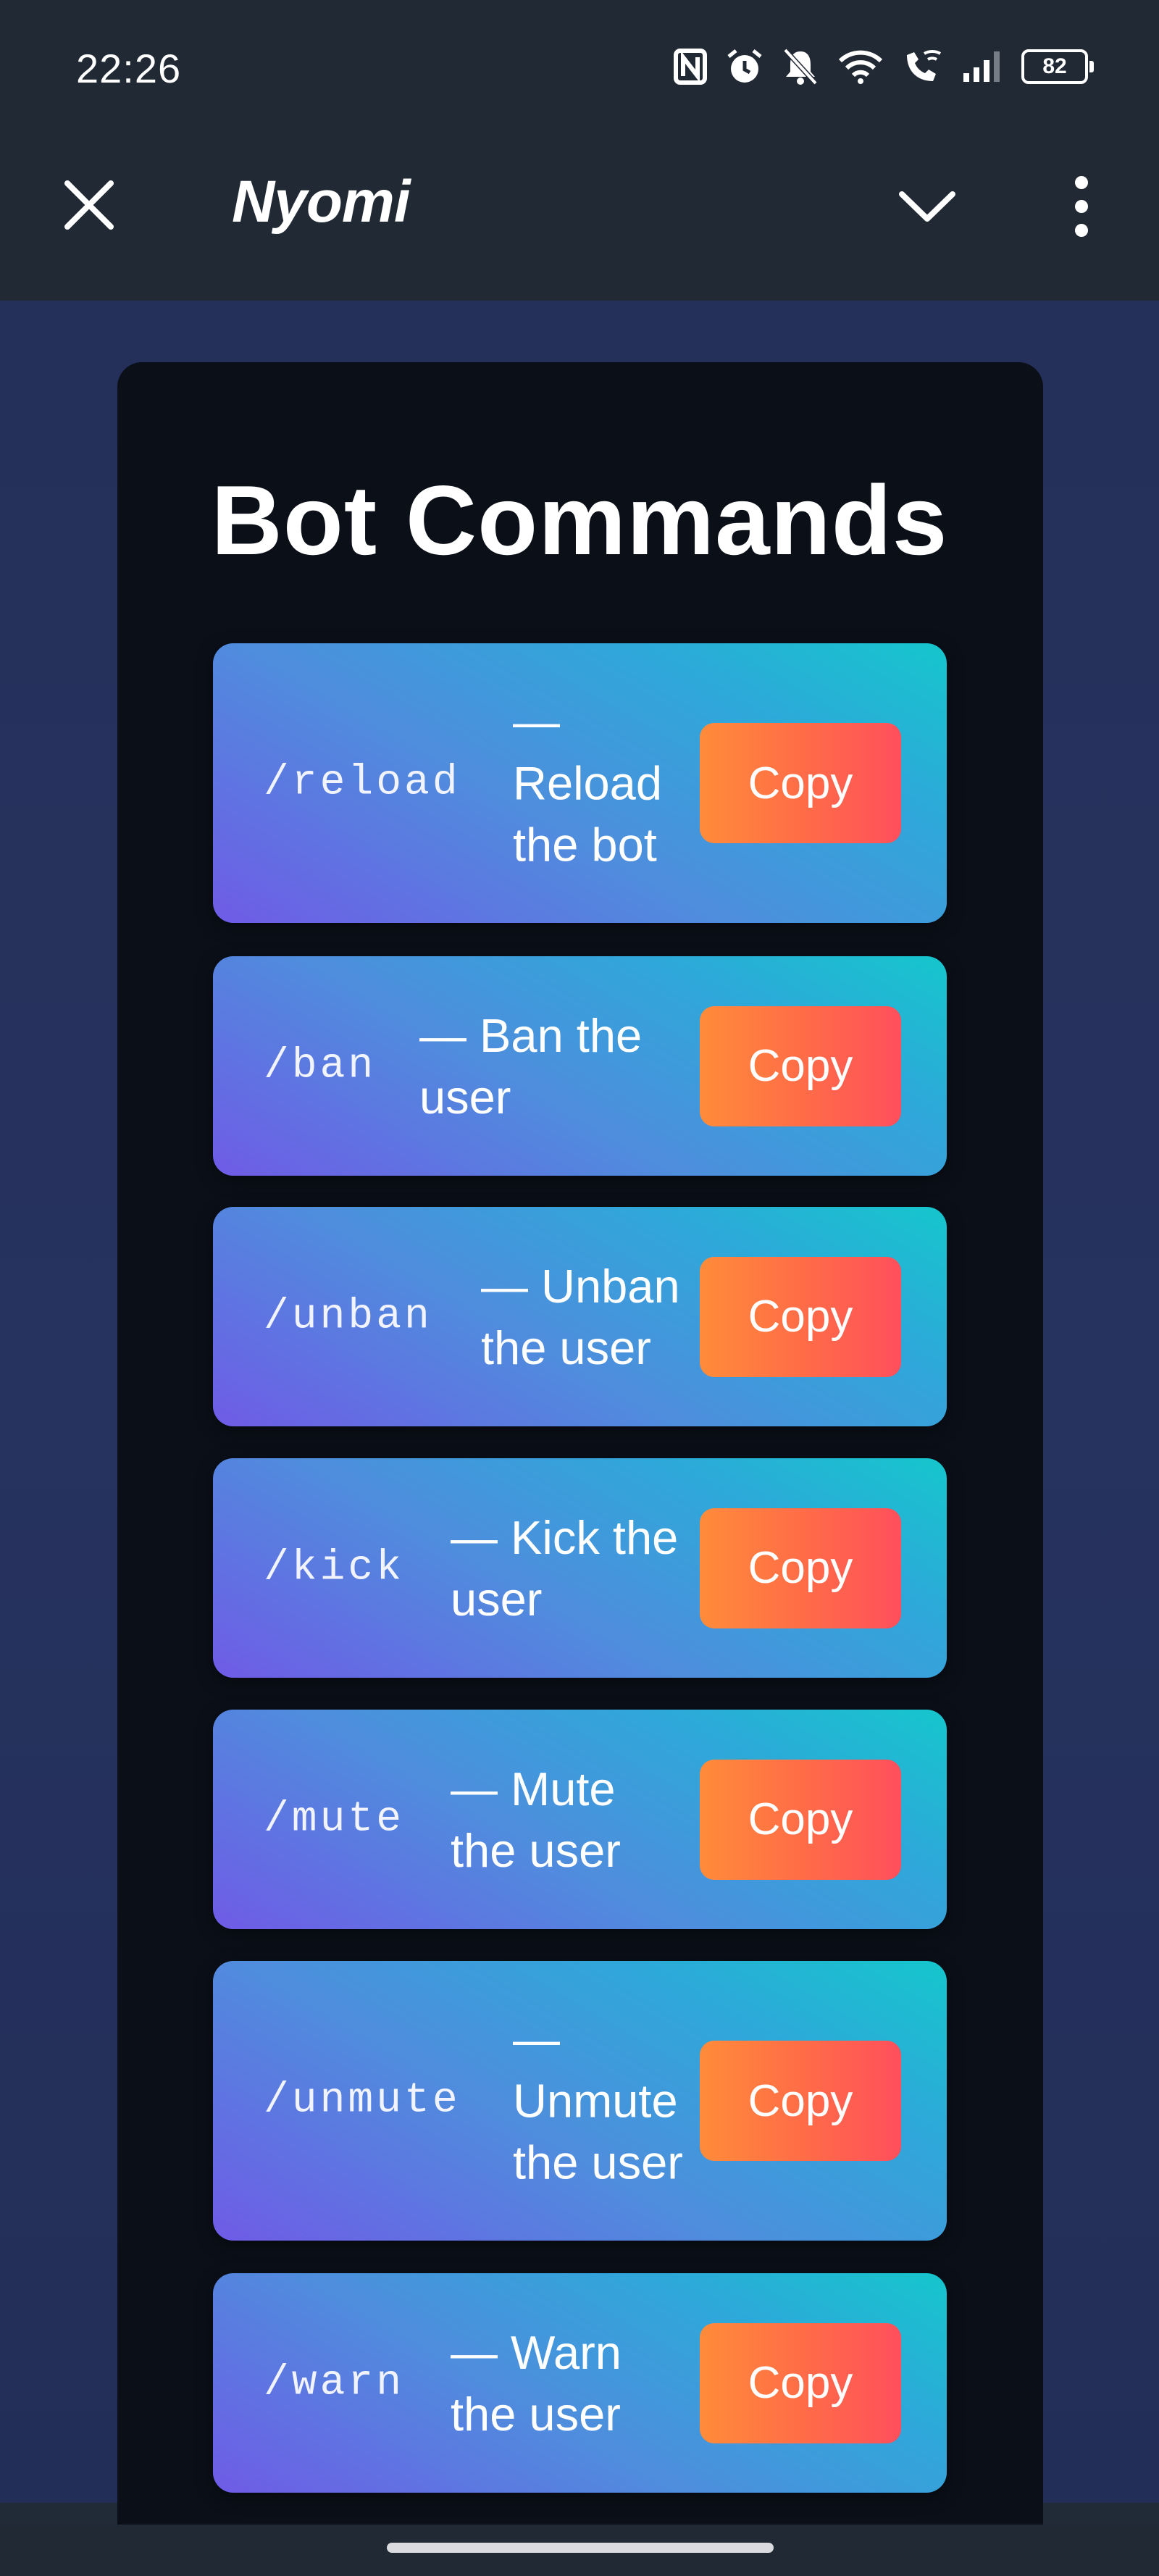  I want to click on command-text: /unmute, so click(362, 2101).